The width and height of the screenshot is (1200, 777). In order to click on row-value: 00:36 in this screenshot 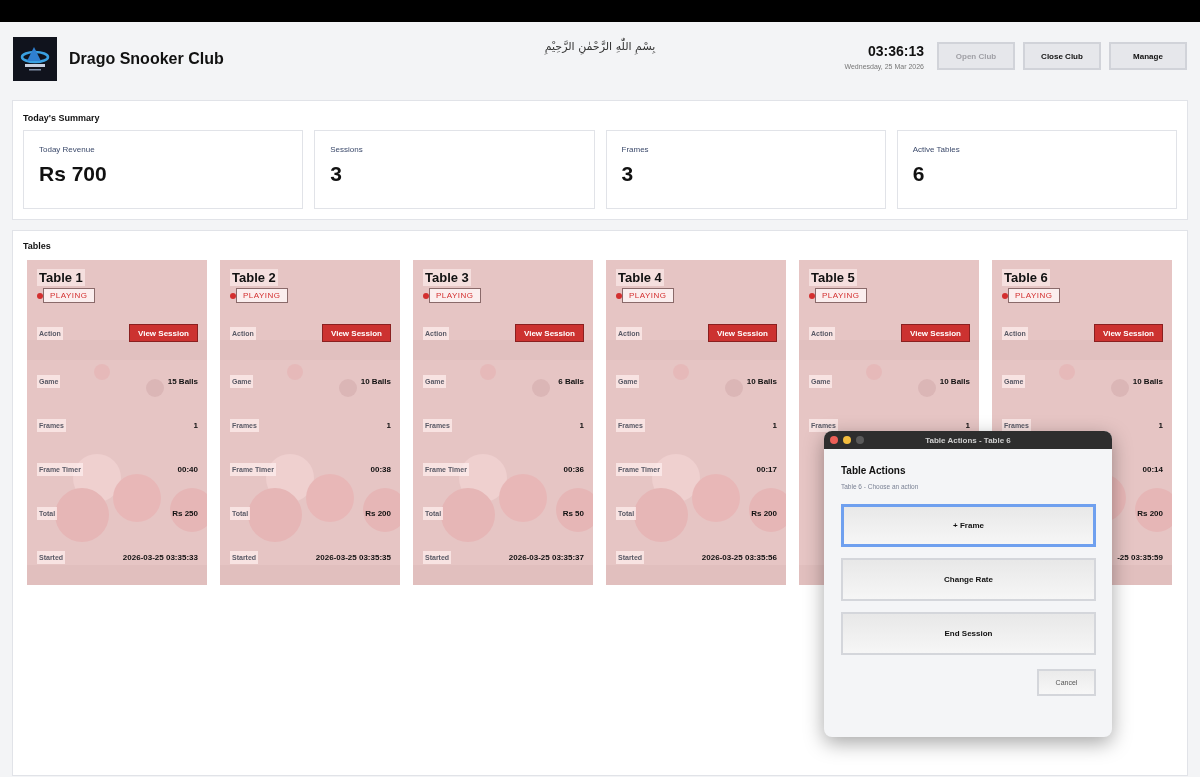, I will do `click(573, 469)`.